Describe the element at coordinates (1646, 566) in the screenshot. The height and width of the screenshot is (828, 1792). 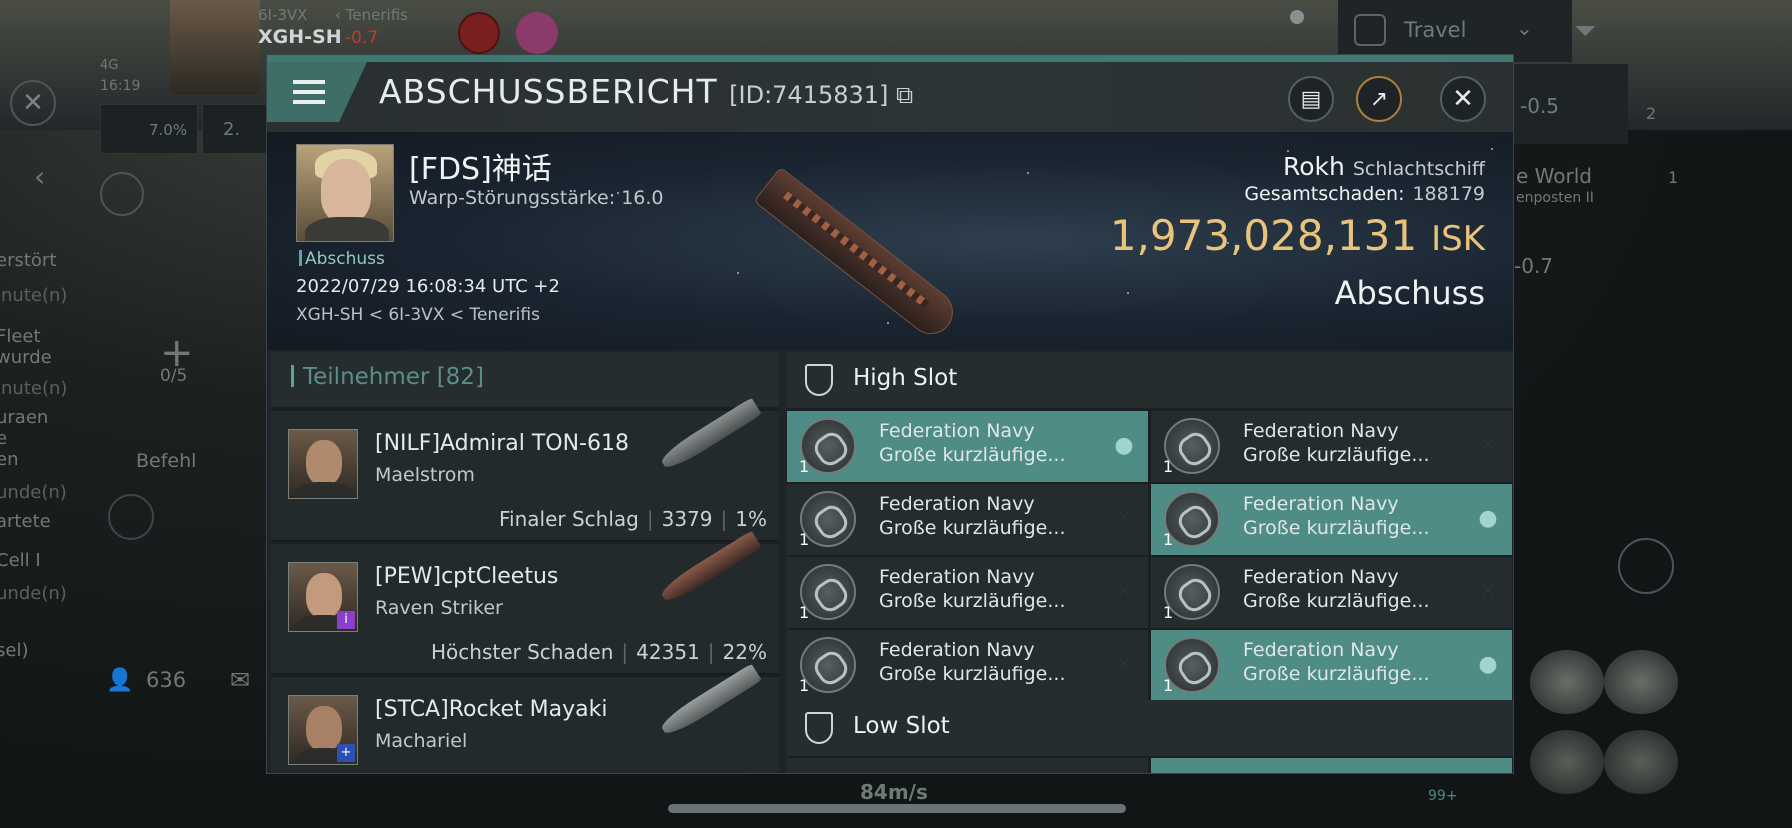
I see `swap-button` at that location.